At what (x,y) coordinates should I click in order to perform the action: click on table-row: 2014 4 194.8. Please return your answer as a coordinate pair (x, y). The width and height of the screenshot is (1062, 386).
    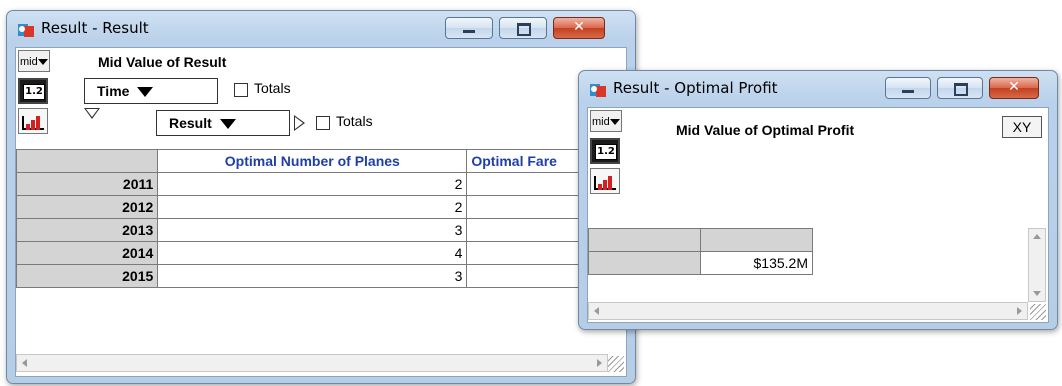
    Looking at the image, I should click on (325, 253).